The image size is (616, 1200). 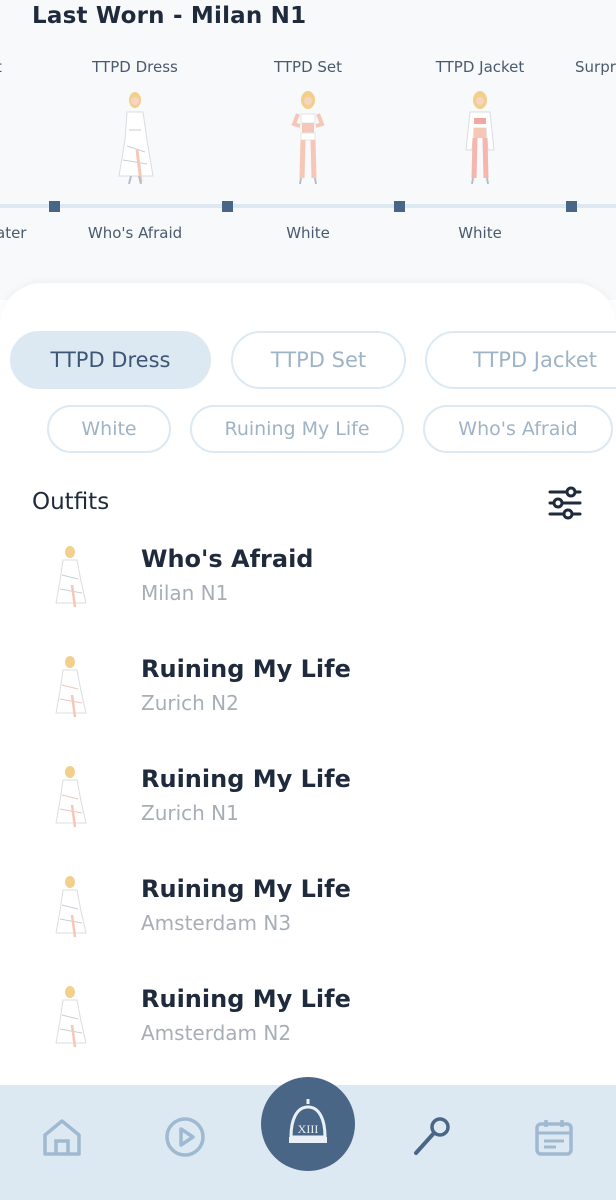 I want to click on outfit-list-item: Who's Afraid Milan N1, so click(x=308, y=595).